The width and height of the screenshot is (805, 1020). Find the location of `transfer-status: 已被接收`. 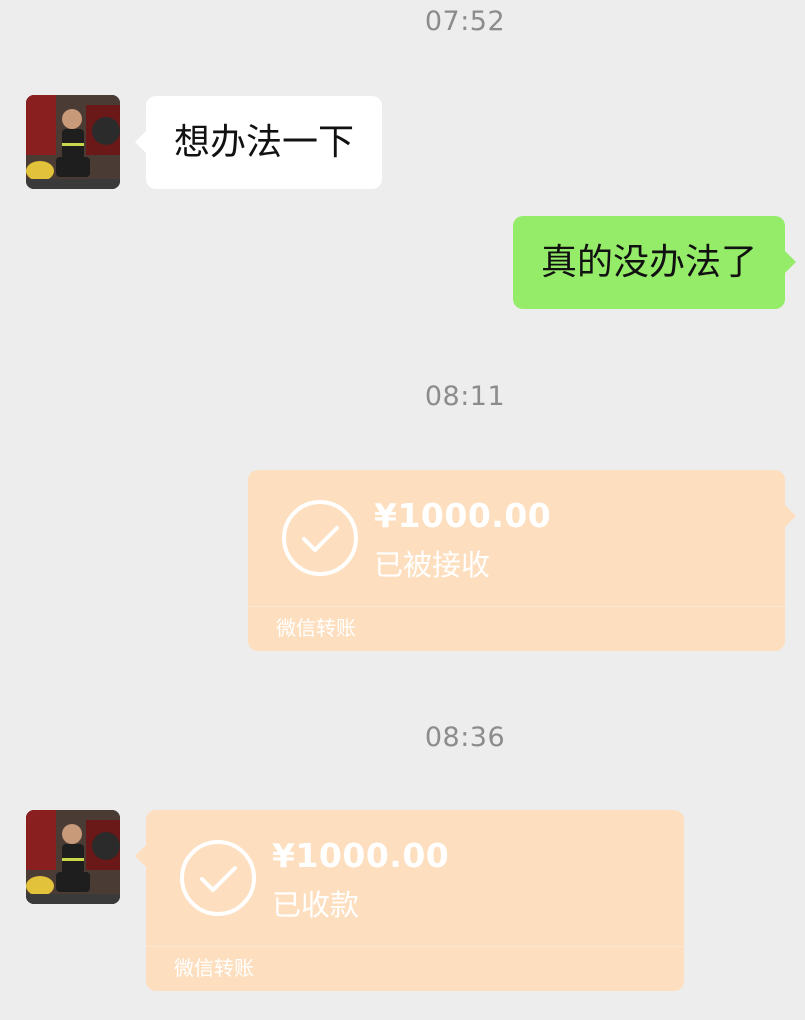

transfer-status: 已被接收 is located at coordinates (432, 565).